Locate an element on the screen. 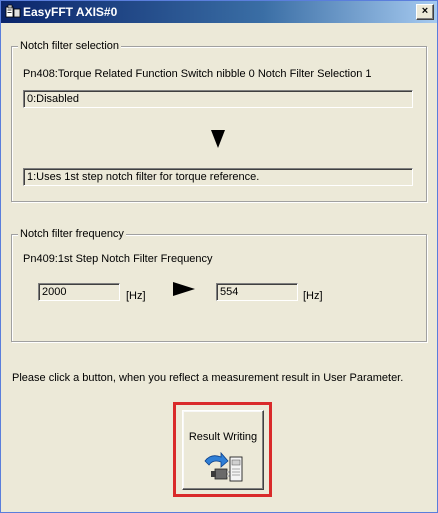 Image resolution: width=438 pixels, height=513 pixels. new-frequency-unit: [Hz] is located at coordinates (313, 296).